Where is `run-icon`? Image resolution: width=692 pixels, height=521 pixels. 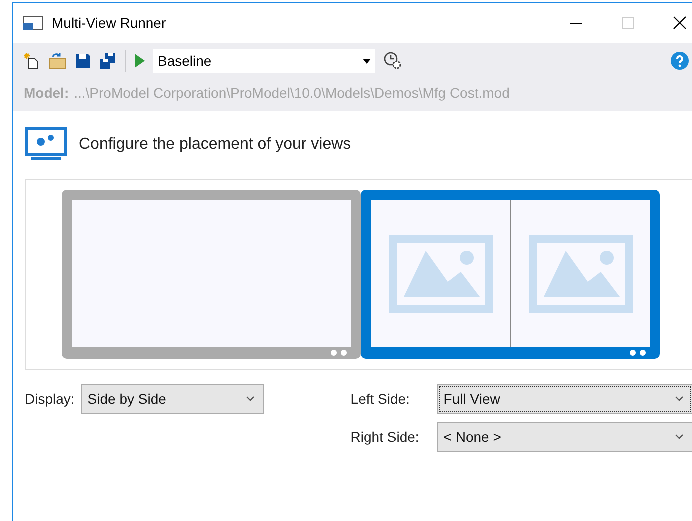
run-icon is located at coordinates (140, 61).